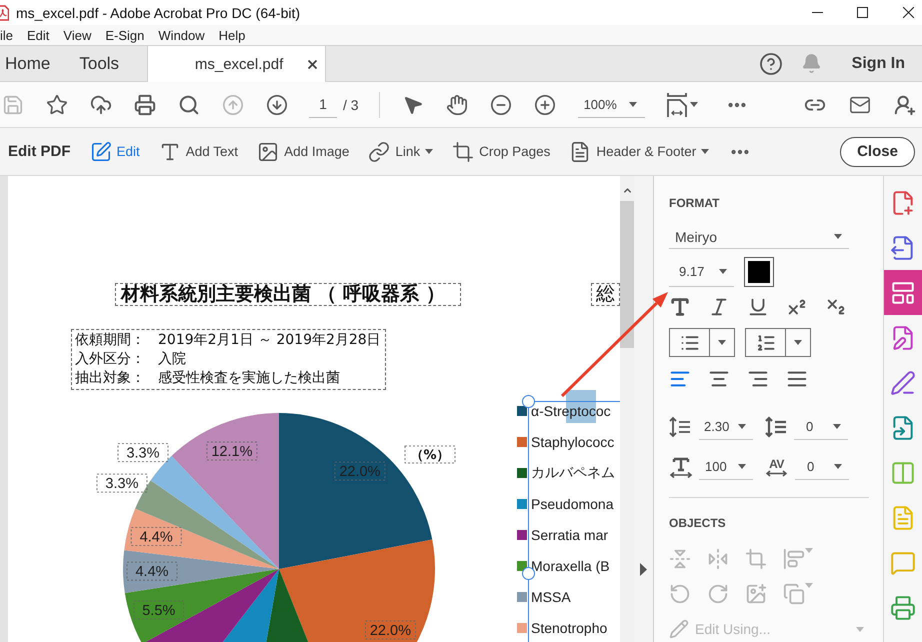 The image size is (922, 642). Describe the element at coordinates (110, 340) in the screenshot. I see `info-label: 依頼期間：` at that location.